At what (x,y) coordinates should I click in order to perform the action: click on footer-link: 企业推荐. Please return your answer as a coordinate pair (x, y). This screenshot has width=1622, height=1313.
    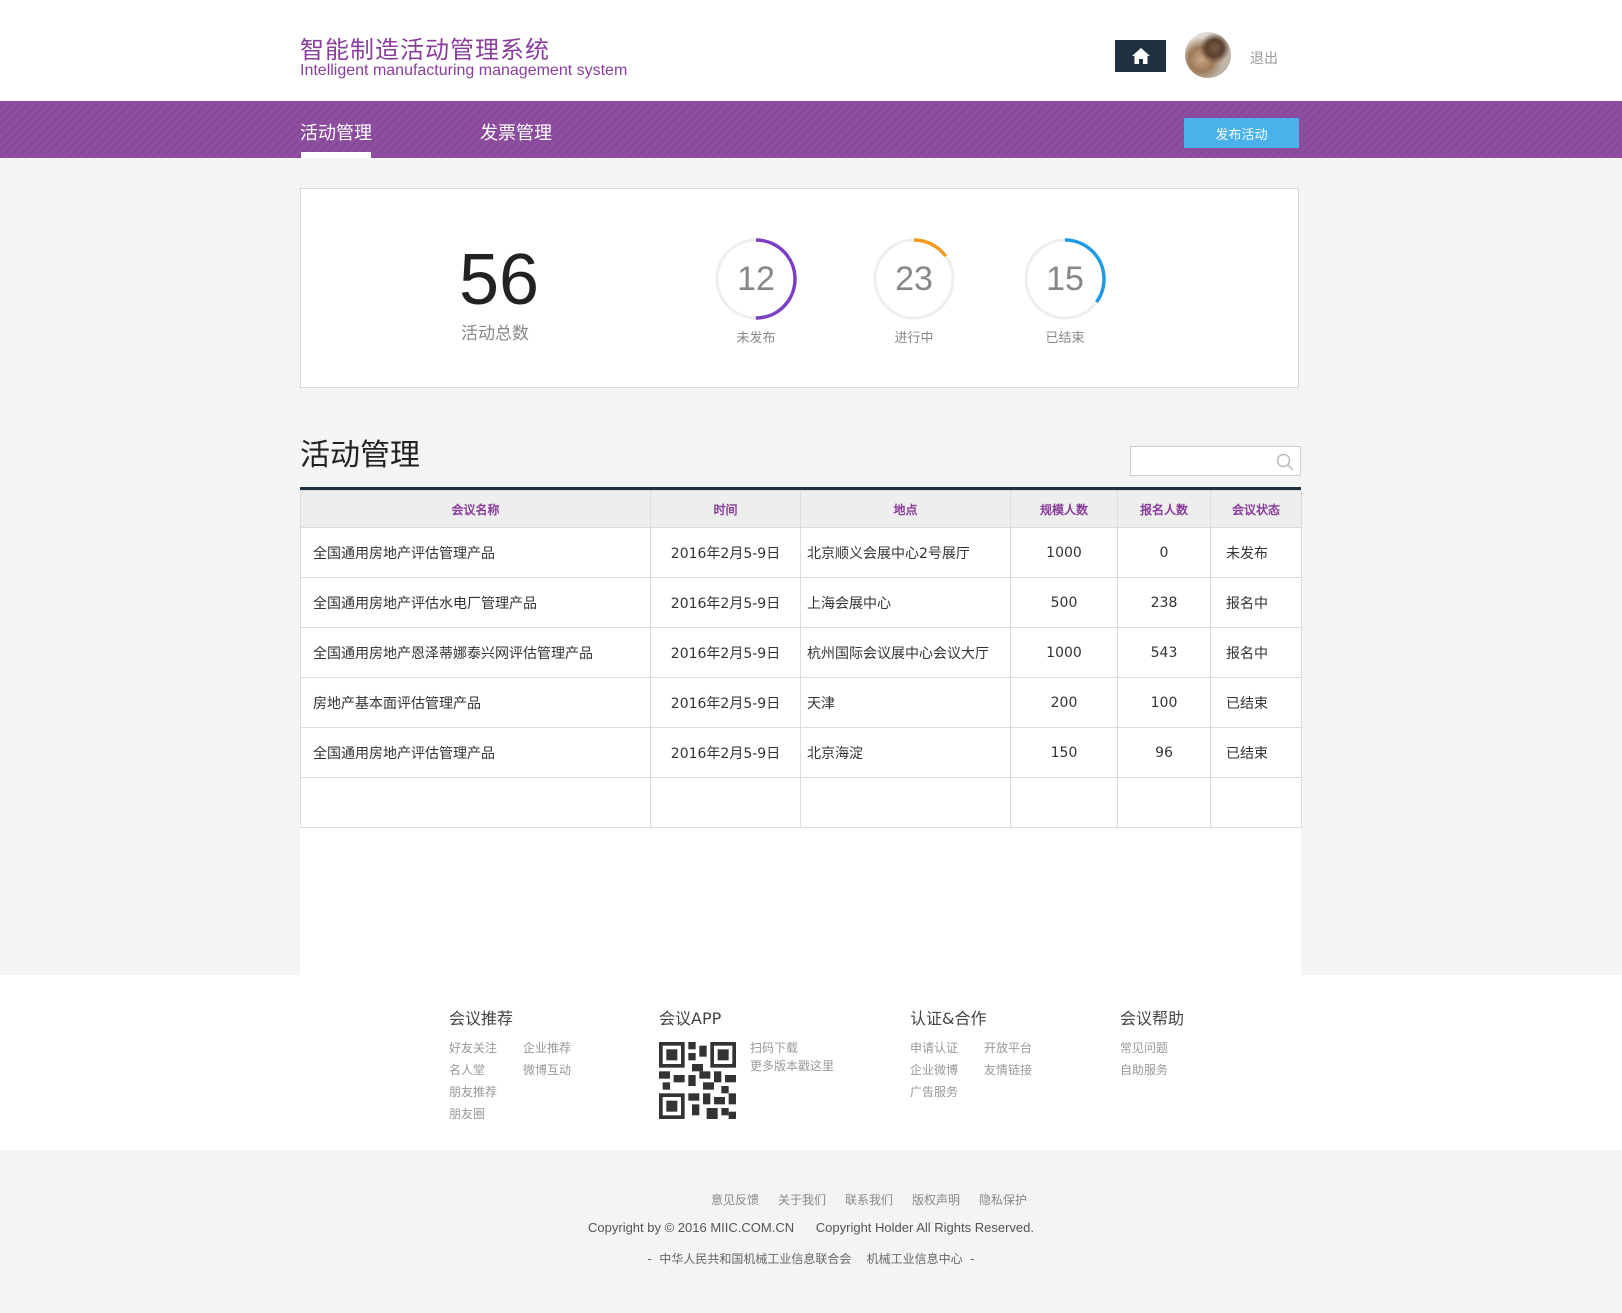
    Looking at the image, I should click on (547, 1047).